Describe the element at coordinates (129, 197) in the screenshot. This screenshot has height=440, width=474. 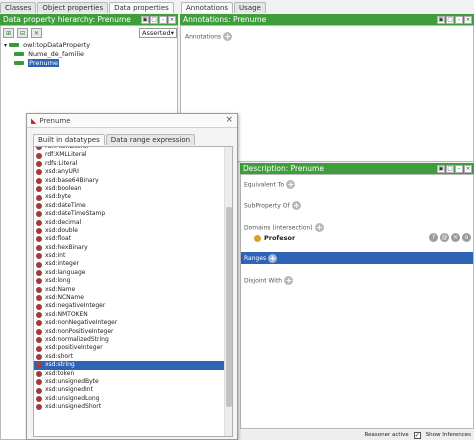
I see `datatype-list-item: xsd:byte` at that location.